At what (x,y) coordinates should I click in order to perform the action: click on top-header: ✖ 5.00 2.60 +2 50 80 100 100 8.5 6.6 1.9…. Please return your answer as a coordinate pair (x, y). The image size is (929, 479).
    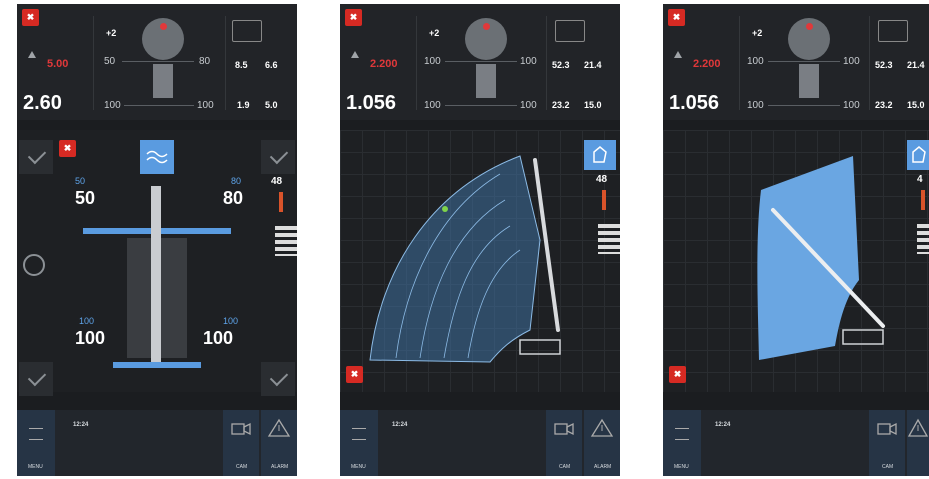
    Looking at the image, I should click on (157, 62).